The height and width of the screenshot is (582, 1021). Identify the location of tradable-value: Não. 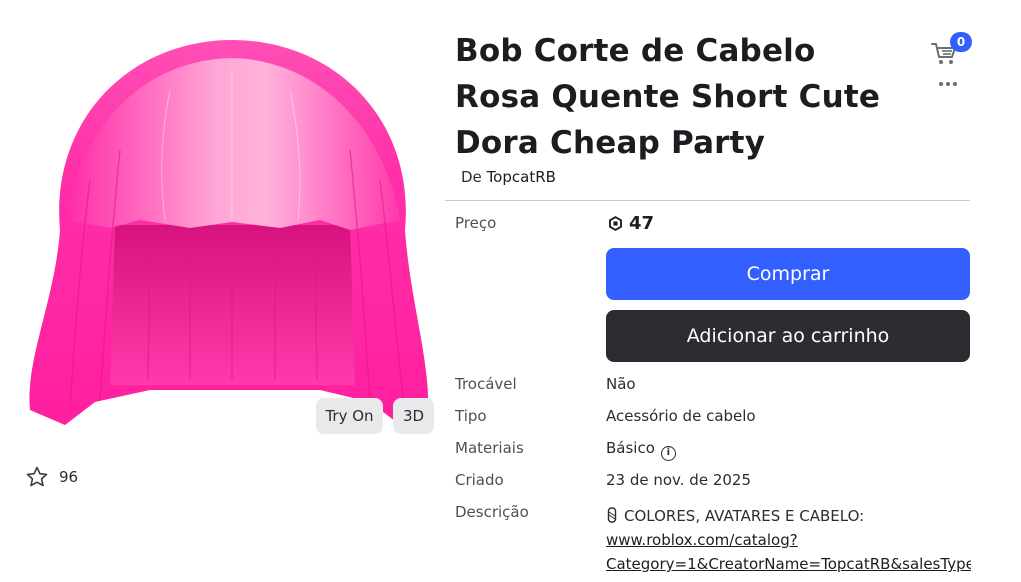
(621, 384).